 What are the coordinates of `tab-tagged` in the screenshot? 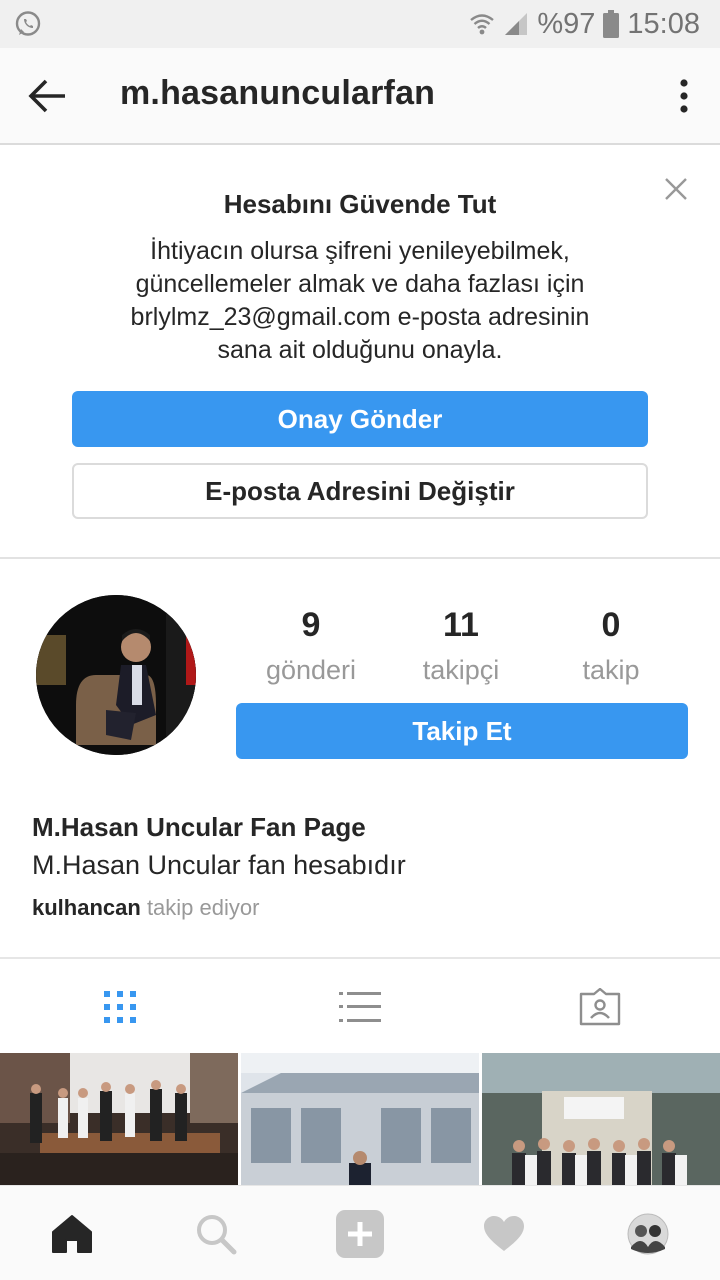 It's located at (600, 1007).